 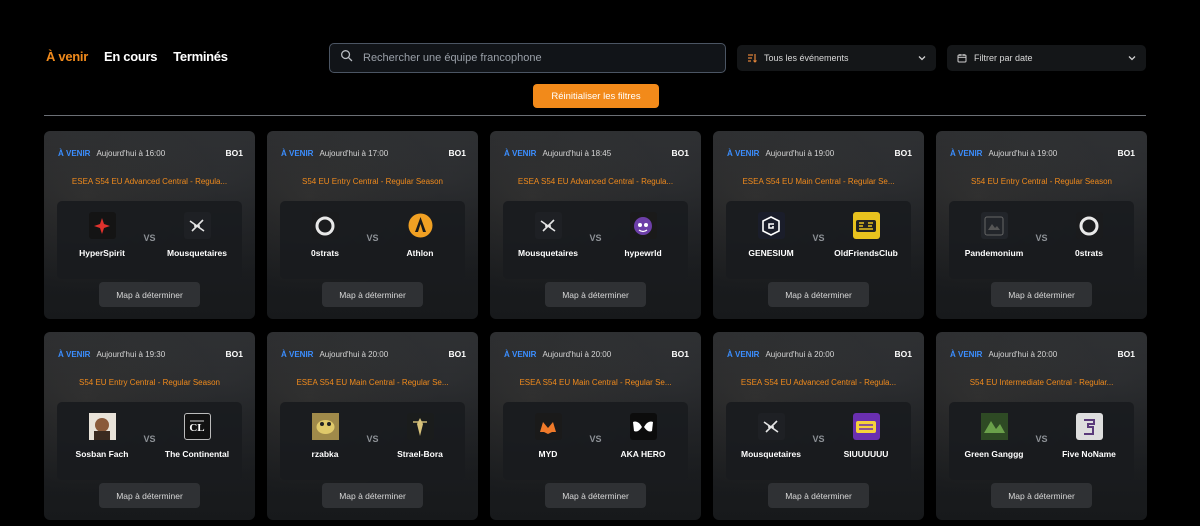 What do you see at coordinates (922, 58) in the screenshot?
I see `chevron-down-icon` at bounding box center [922, 58].